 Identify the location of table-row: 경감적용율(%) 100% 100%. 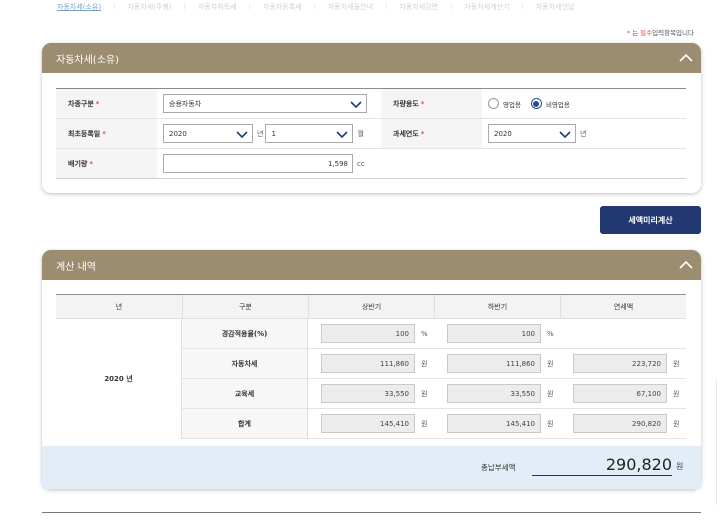
(434, 334).